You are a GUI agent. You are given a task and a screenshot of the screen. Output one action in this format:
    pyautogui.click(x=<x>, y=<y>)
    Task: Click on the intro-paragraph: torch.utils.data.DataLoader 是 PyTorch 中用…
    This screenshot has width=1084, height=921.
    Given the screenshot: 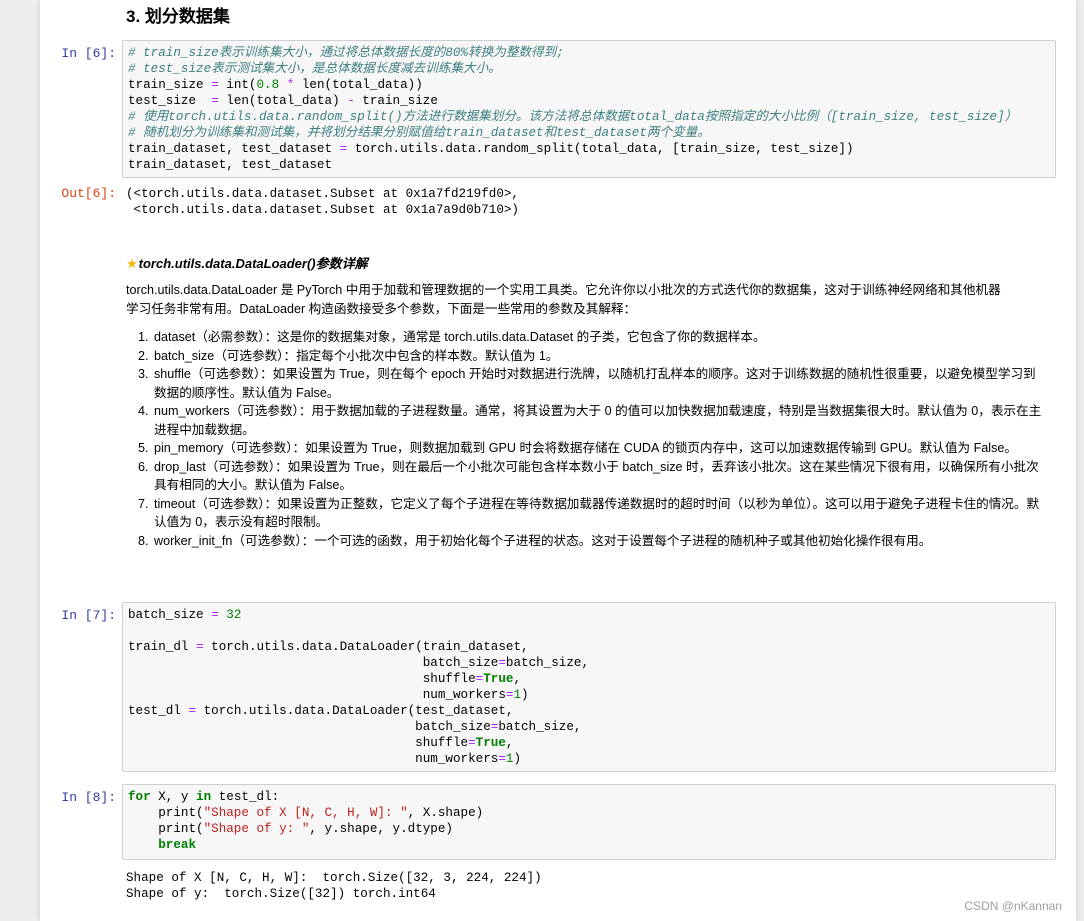 What is the action you would take?
    pyautogui.click(x=586, y=300)
    